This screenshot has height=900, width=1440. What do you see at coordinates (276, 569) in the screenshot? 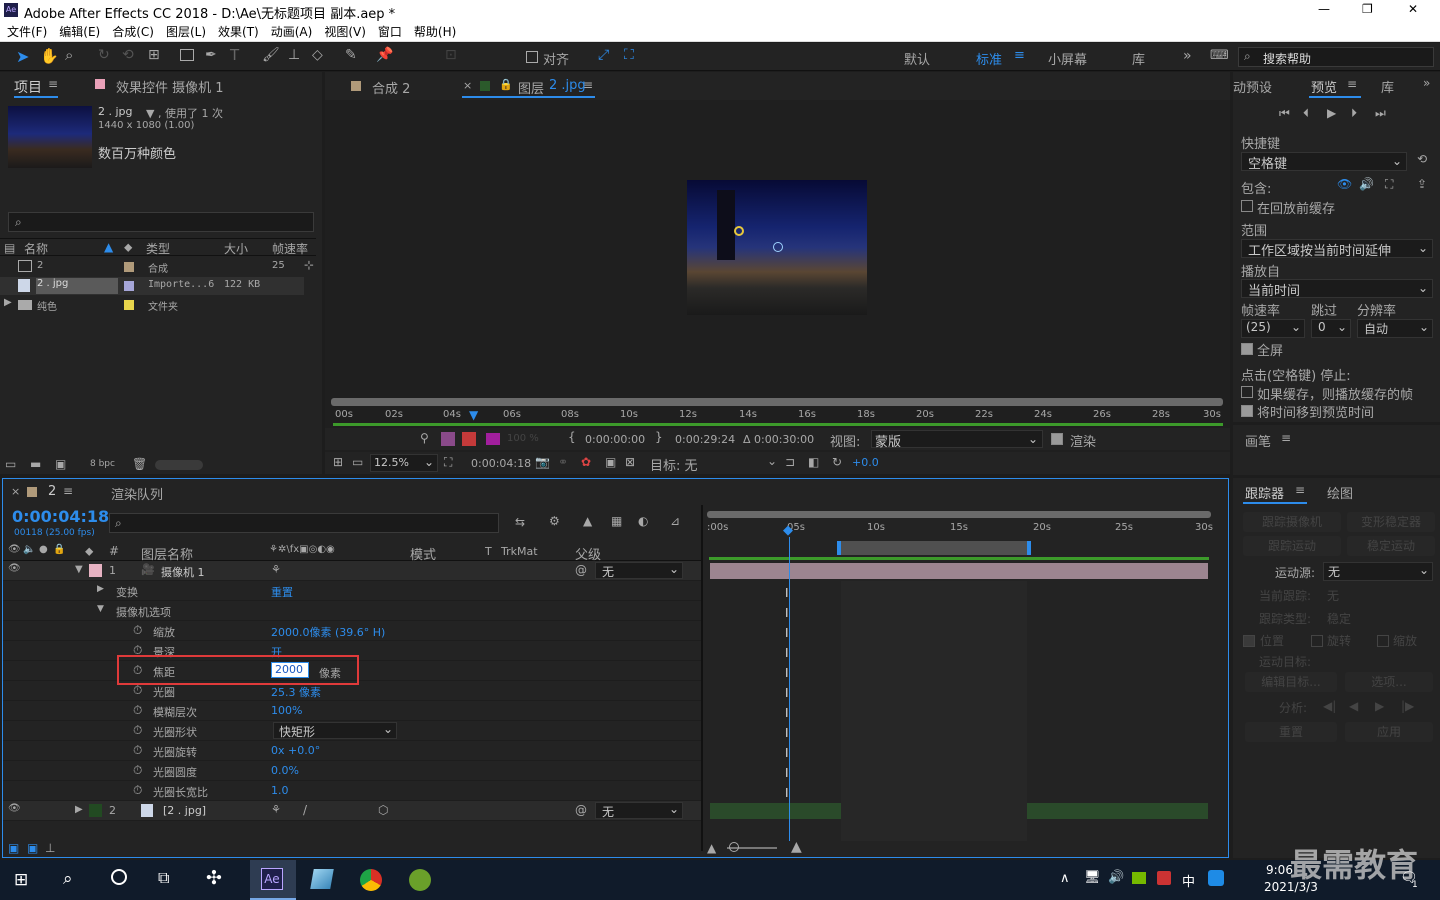
I see `shy-switch-icon: ⚘` at bounding box center [276, 569].